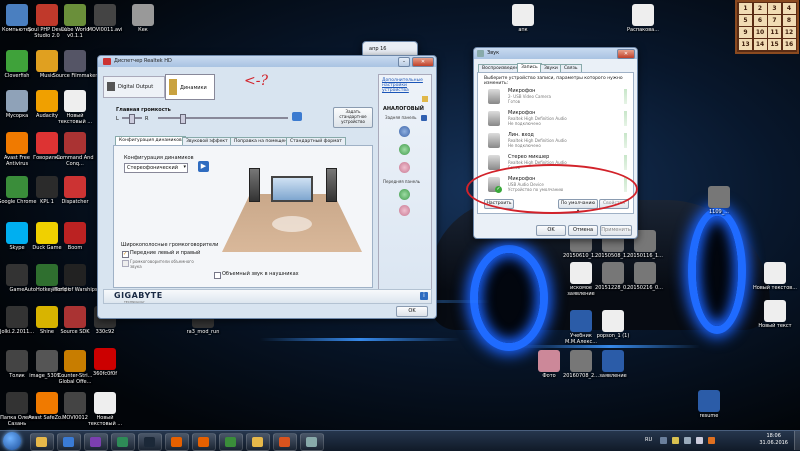 This screenshot has width=800, height=451. I want to click on puzzle-tile: 12, so click(789, 32).